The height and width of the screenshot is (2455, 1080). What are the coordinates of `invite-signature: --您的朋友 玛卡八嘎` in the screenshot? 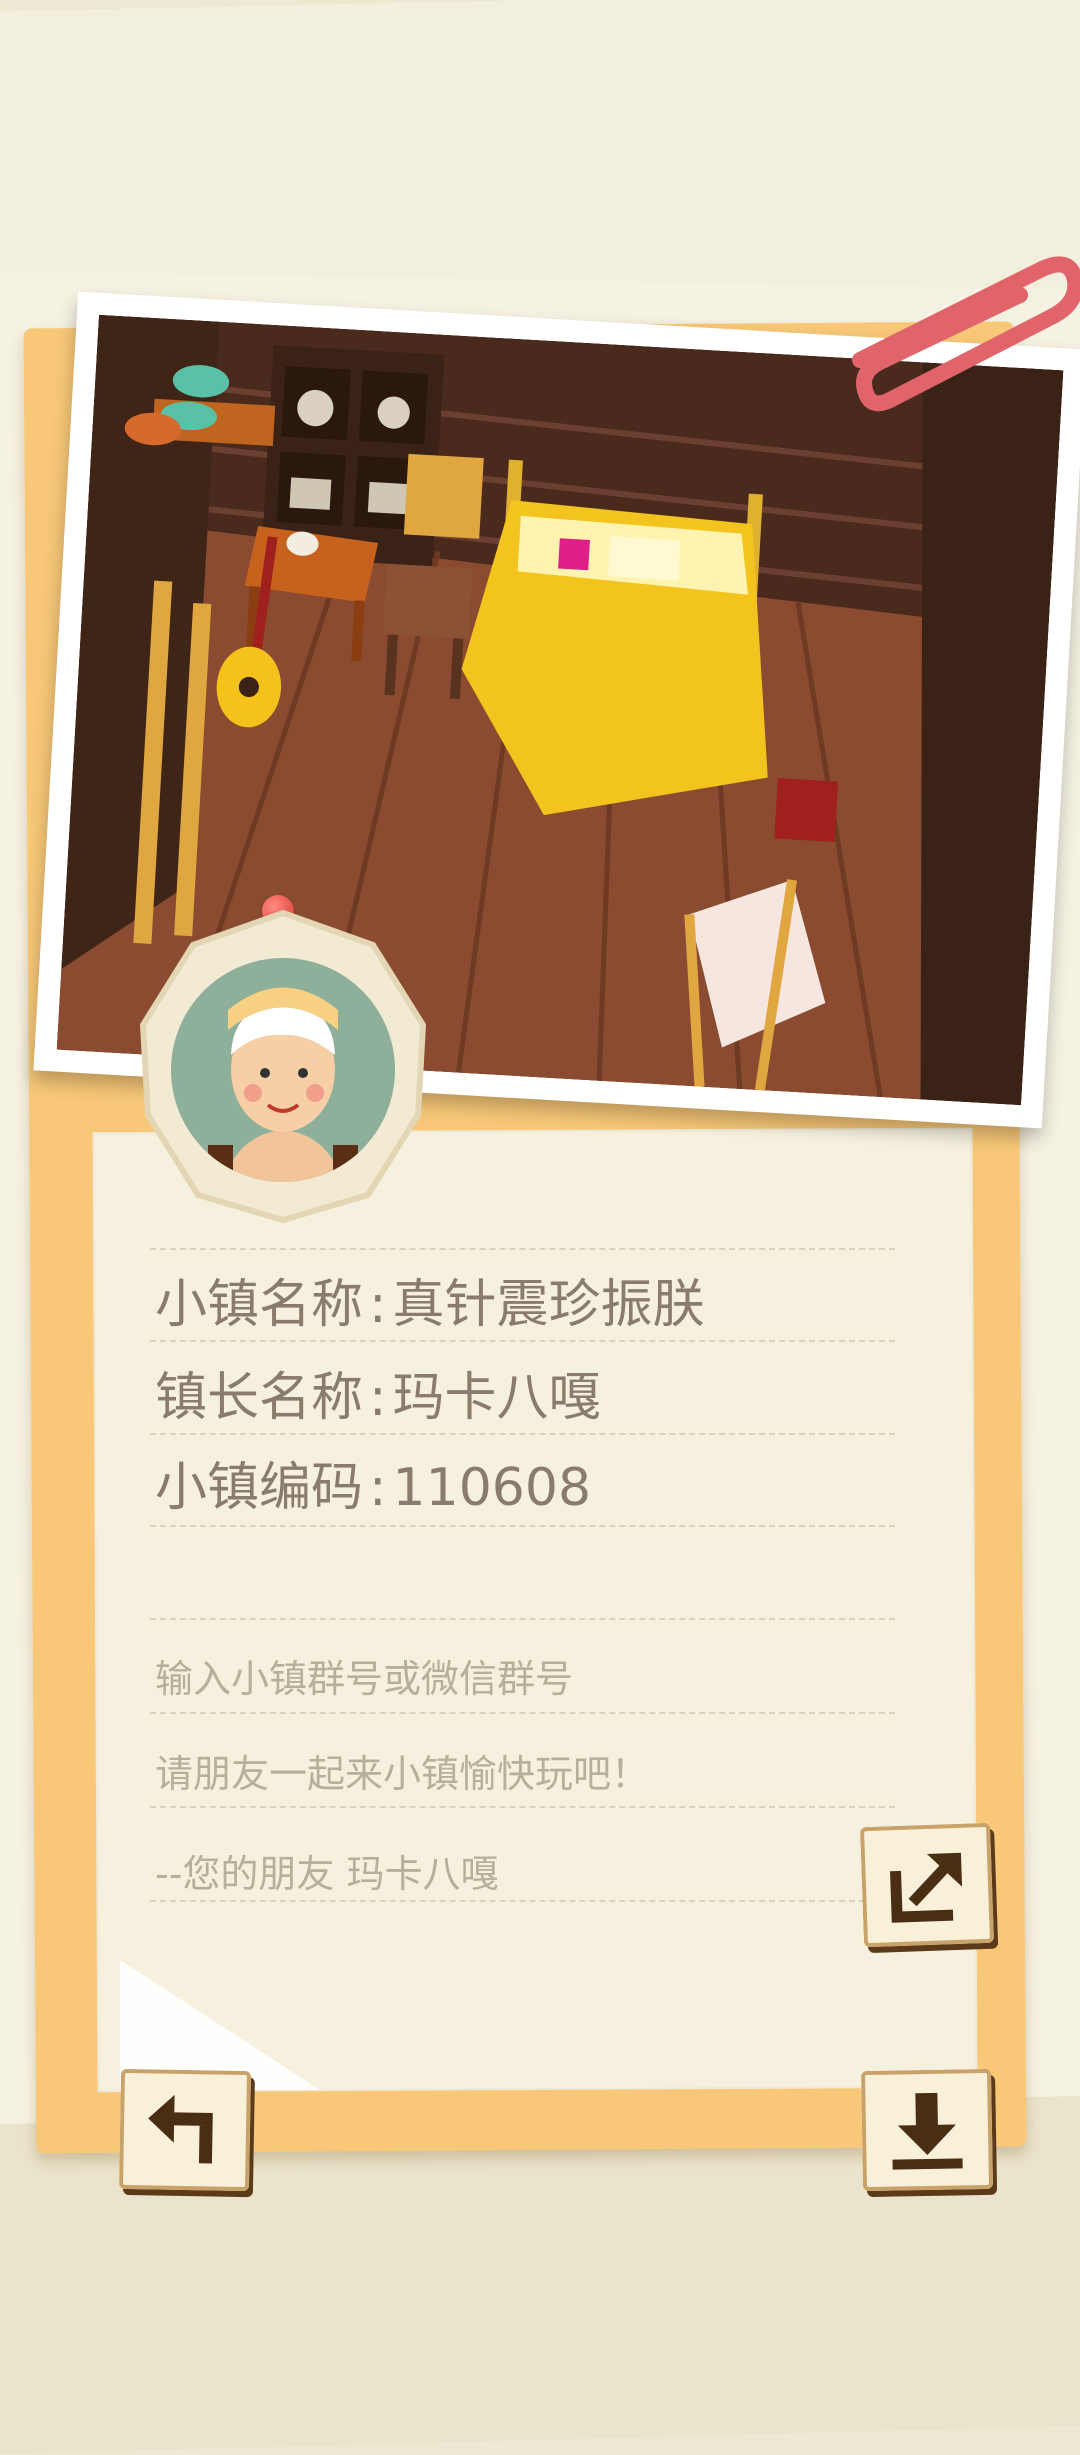 It's located at (327, 1870).